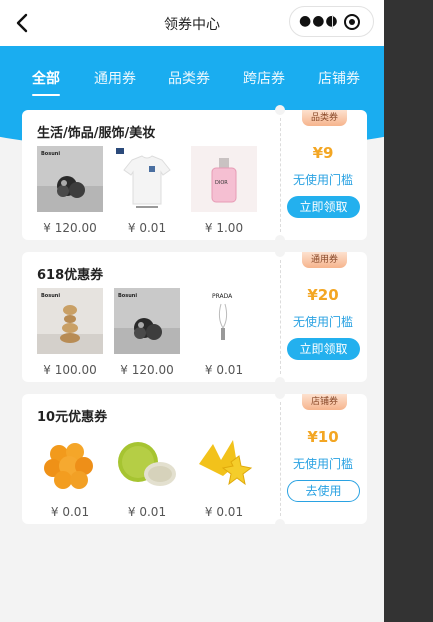 The width and height of the screenshot is (433, 622). Describe the element at coordinates (323, 295) in the screenshot. I see `coupon-amount: ¥20` at that location.